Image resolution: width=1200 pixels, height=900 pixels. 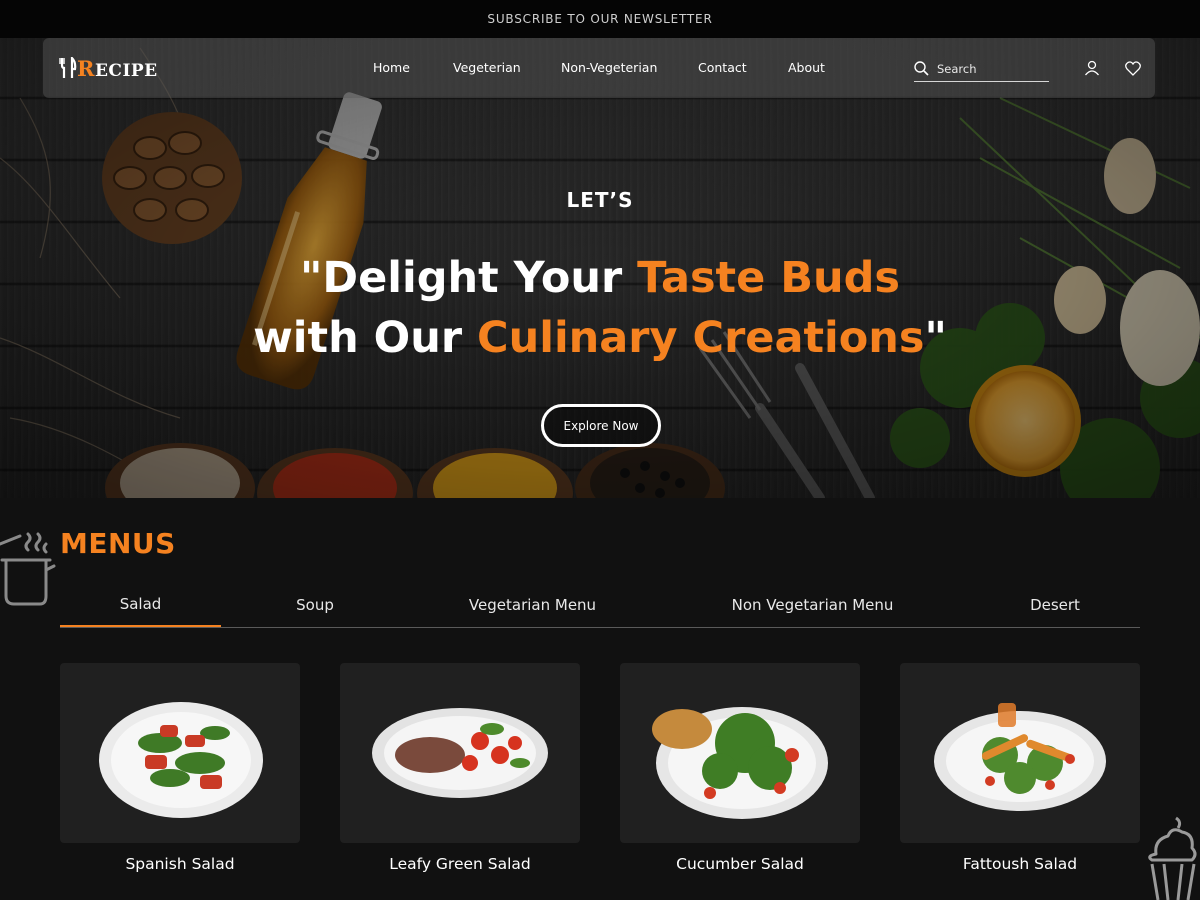 I want to click on hero-kicker: LET’S, so click(x=600, y=200).